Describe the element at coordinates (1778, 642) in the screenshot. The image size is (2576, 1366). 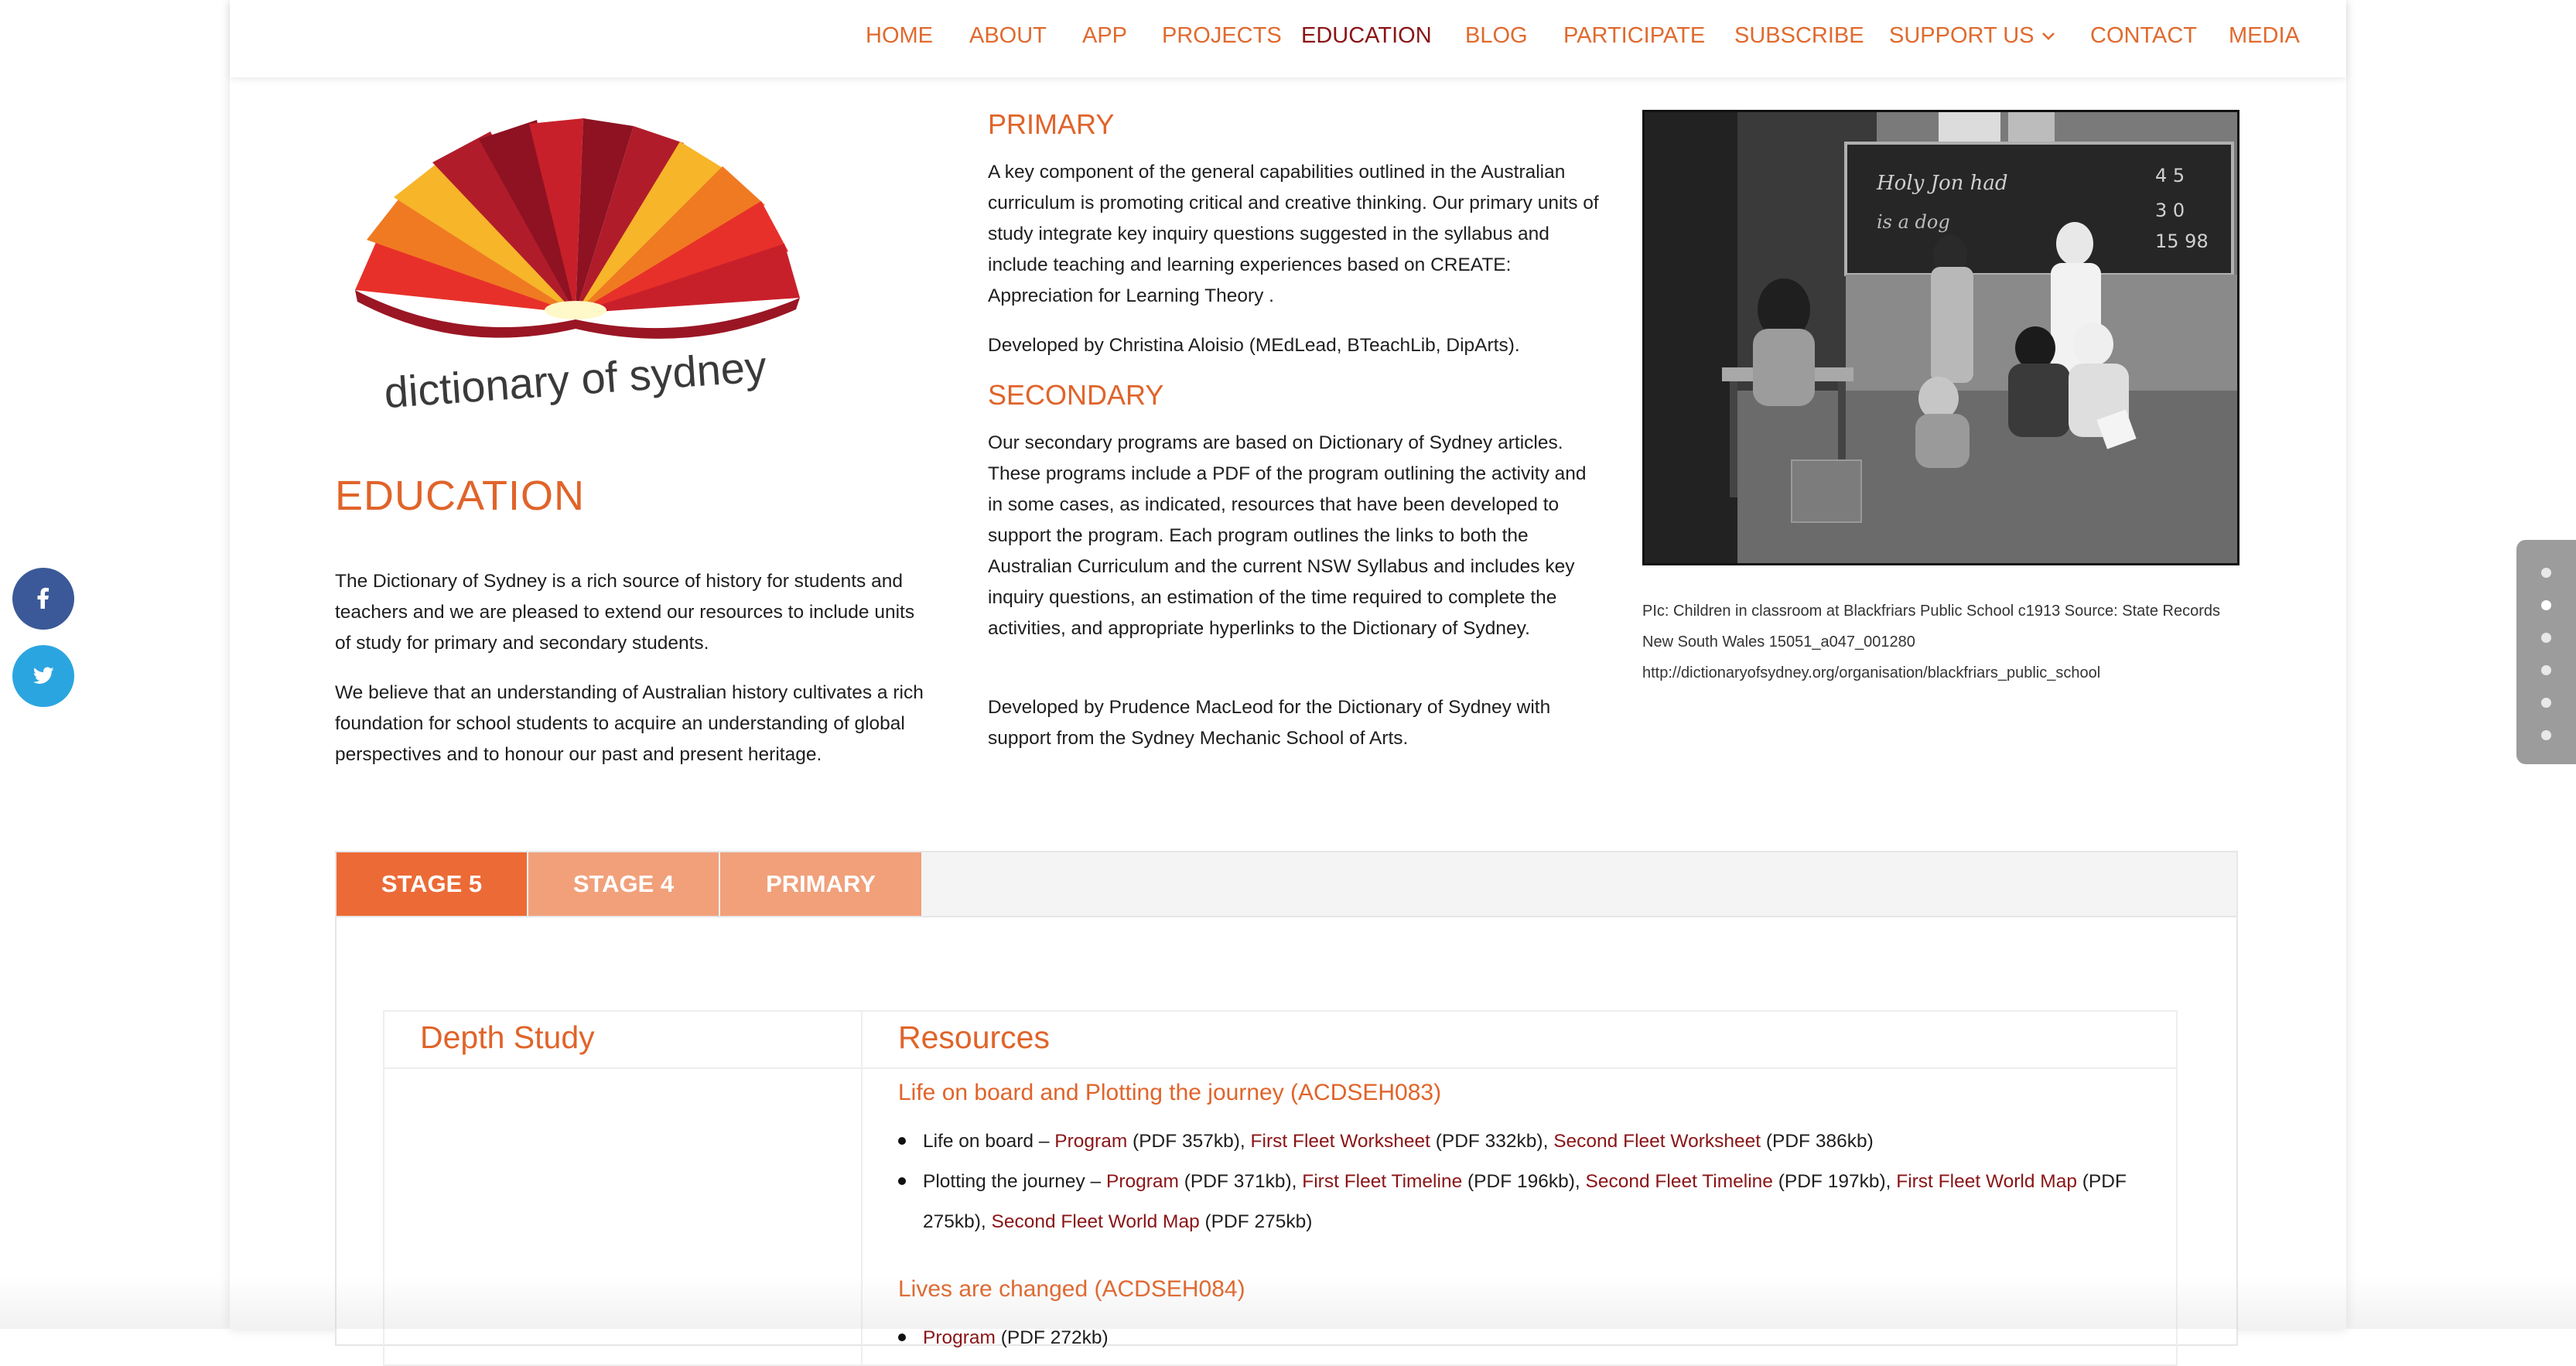
I see `caption-line-2: New South Wales 15051_a047_001280` at that location.